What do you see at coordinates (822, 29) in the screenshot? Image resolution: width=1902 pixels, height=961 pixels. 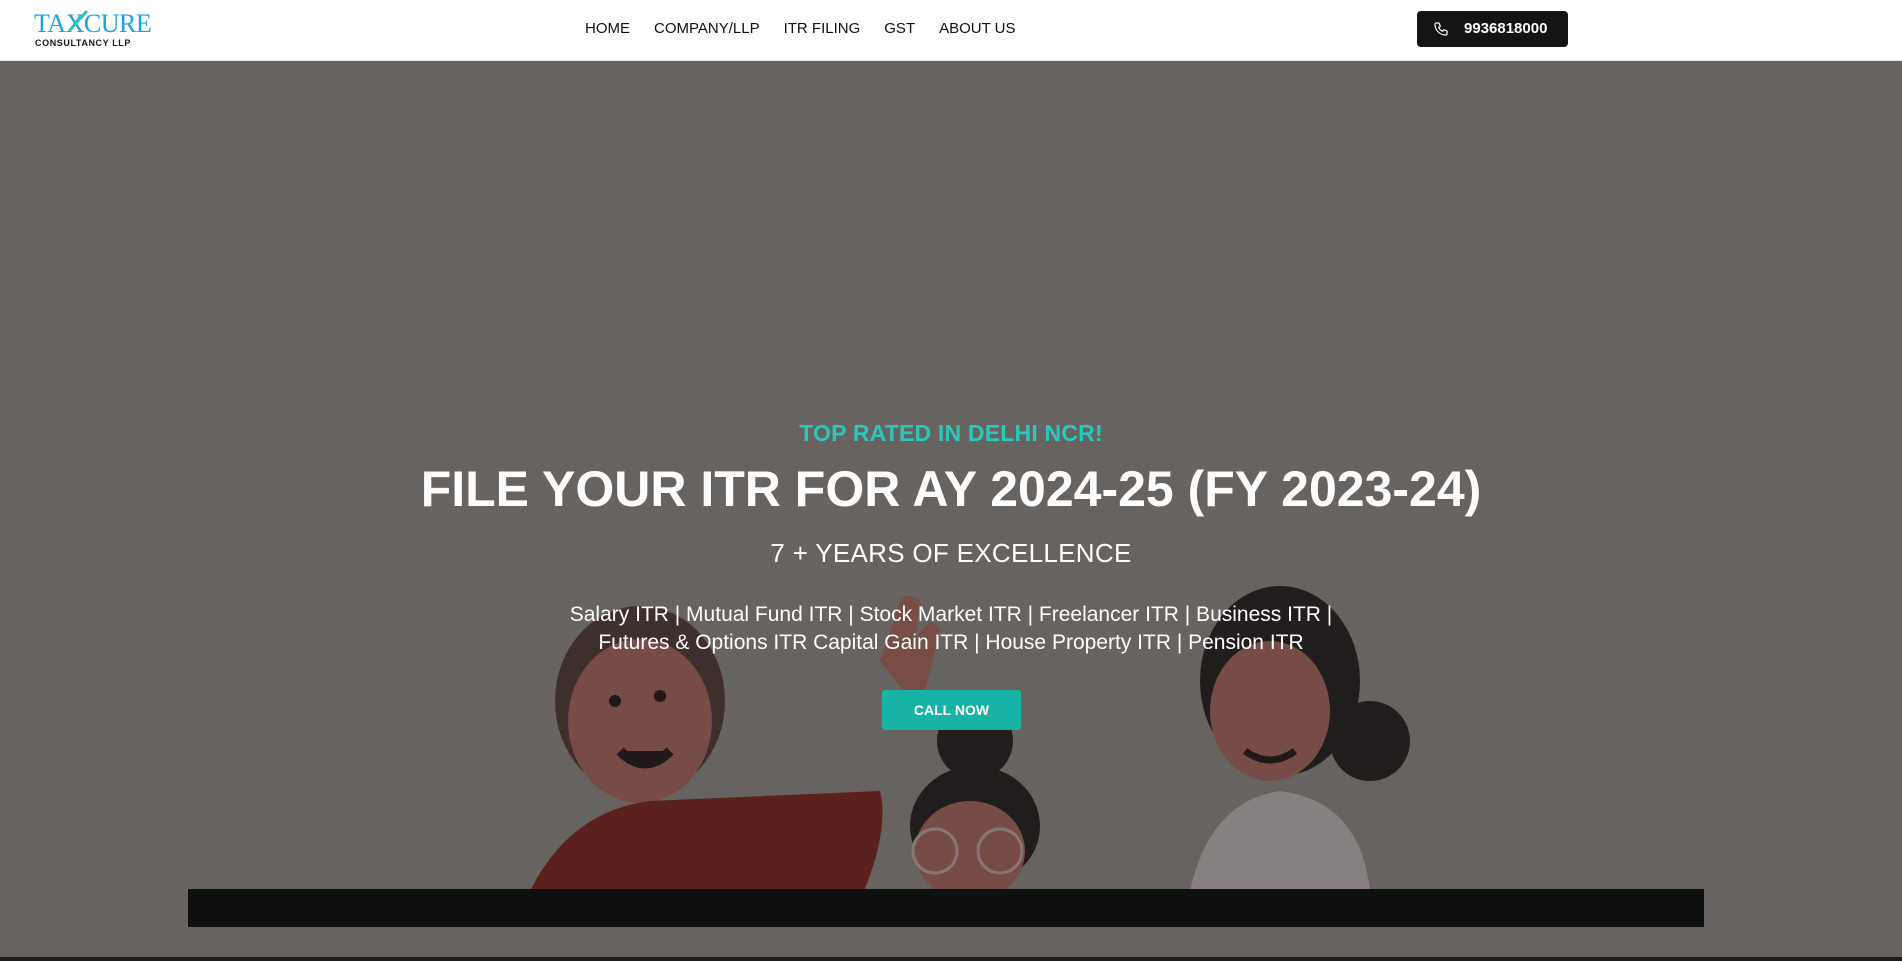 I see `nav-itr-filing: ITR FILING` at bounding box center [822, 29].